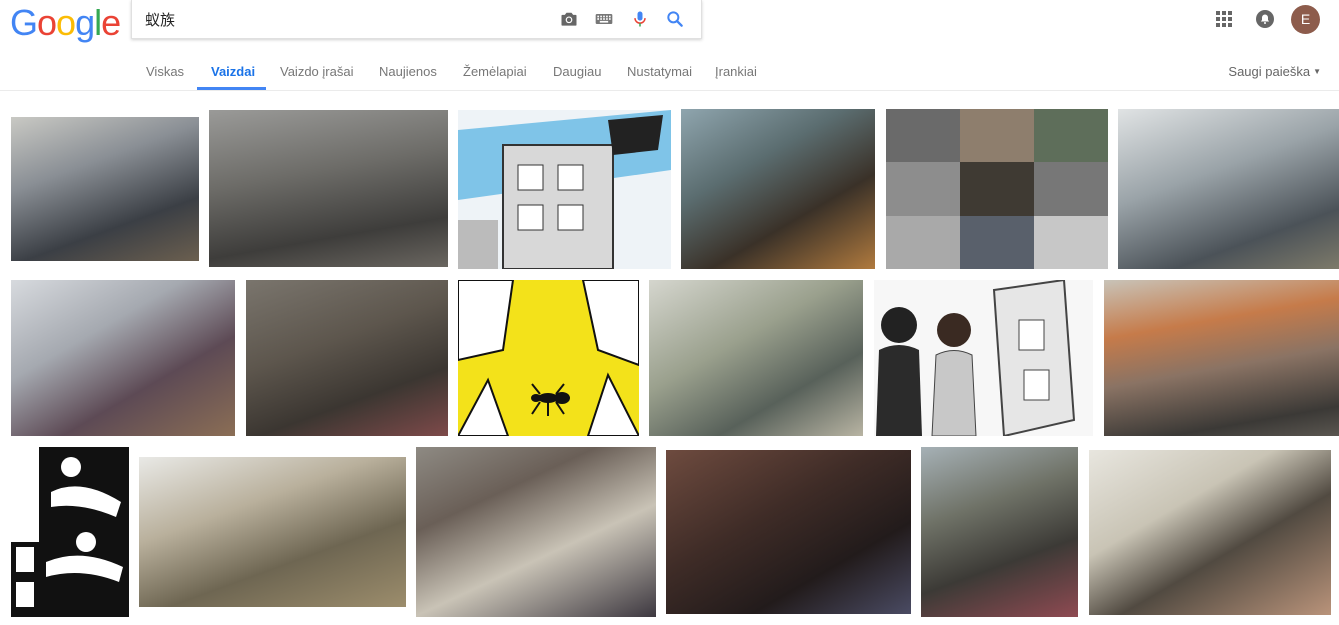  Describe the element at coordinates (1269, 71) in the screenshot. I see `safe-search-label: Saugi paieška` at that location.